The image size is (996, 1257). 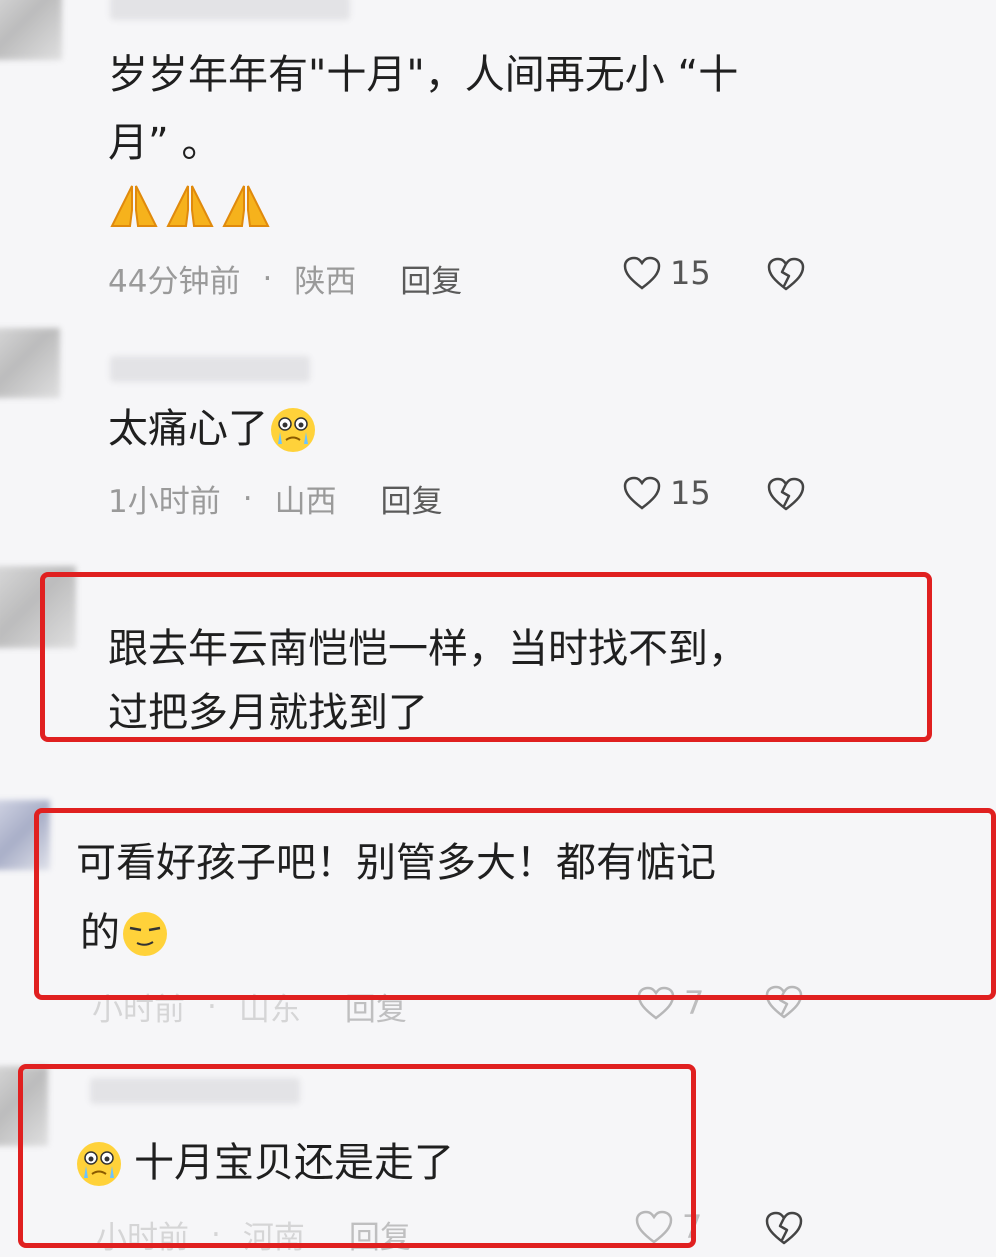 I want to click on comment-time: 44分钟前, so click(x=174, y=282).